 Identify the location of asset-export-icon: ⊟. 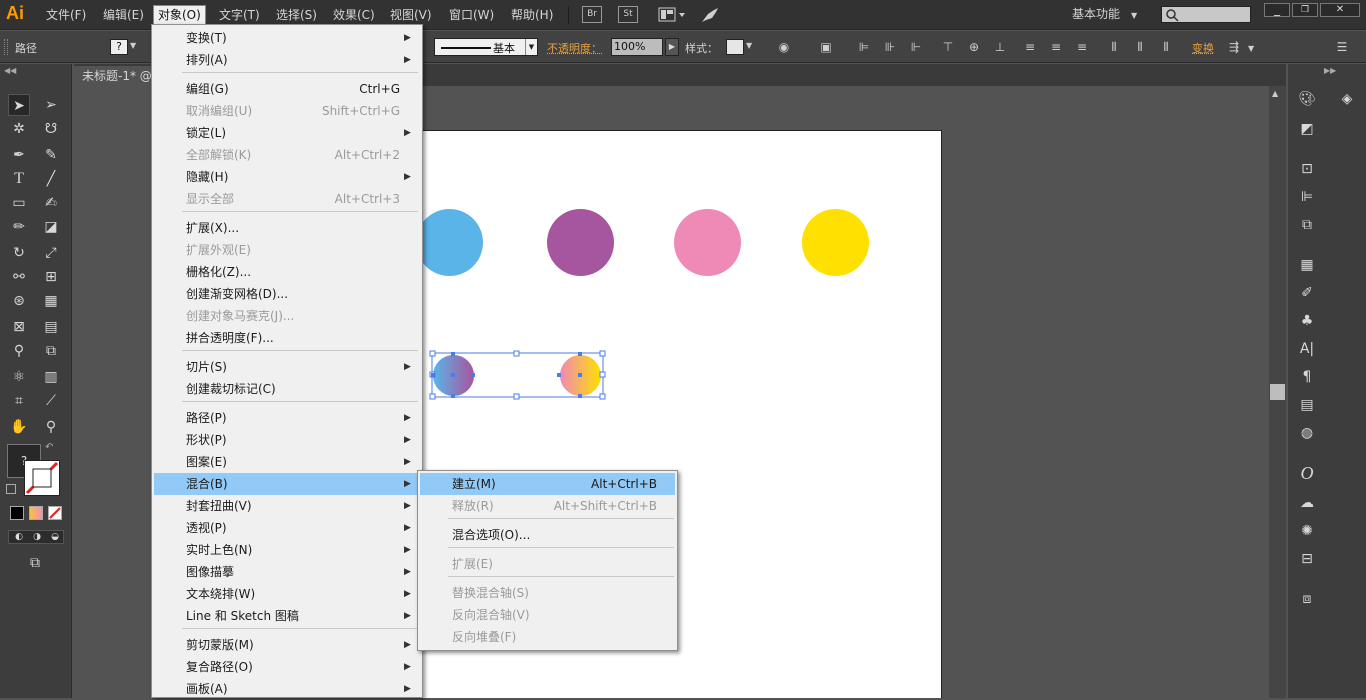
(1307, 559).